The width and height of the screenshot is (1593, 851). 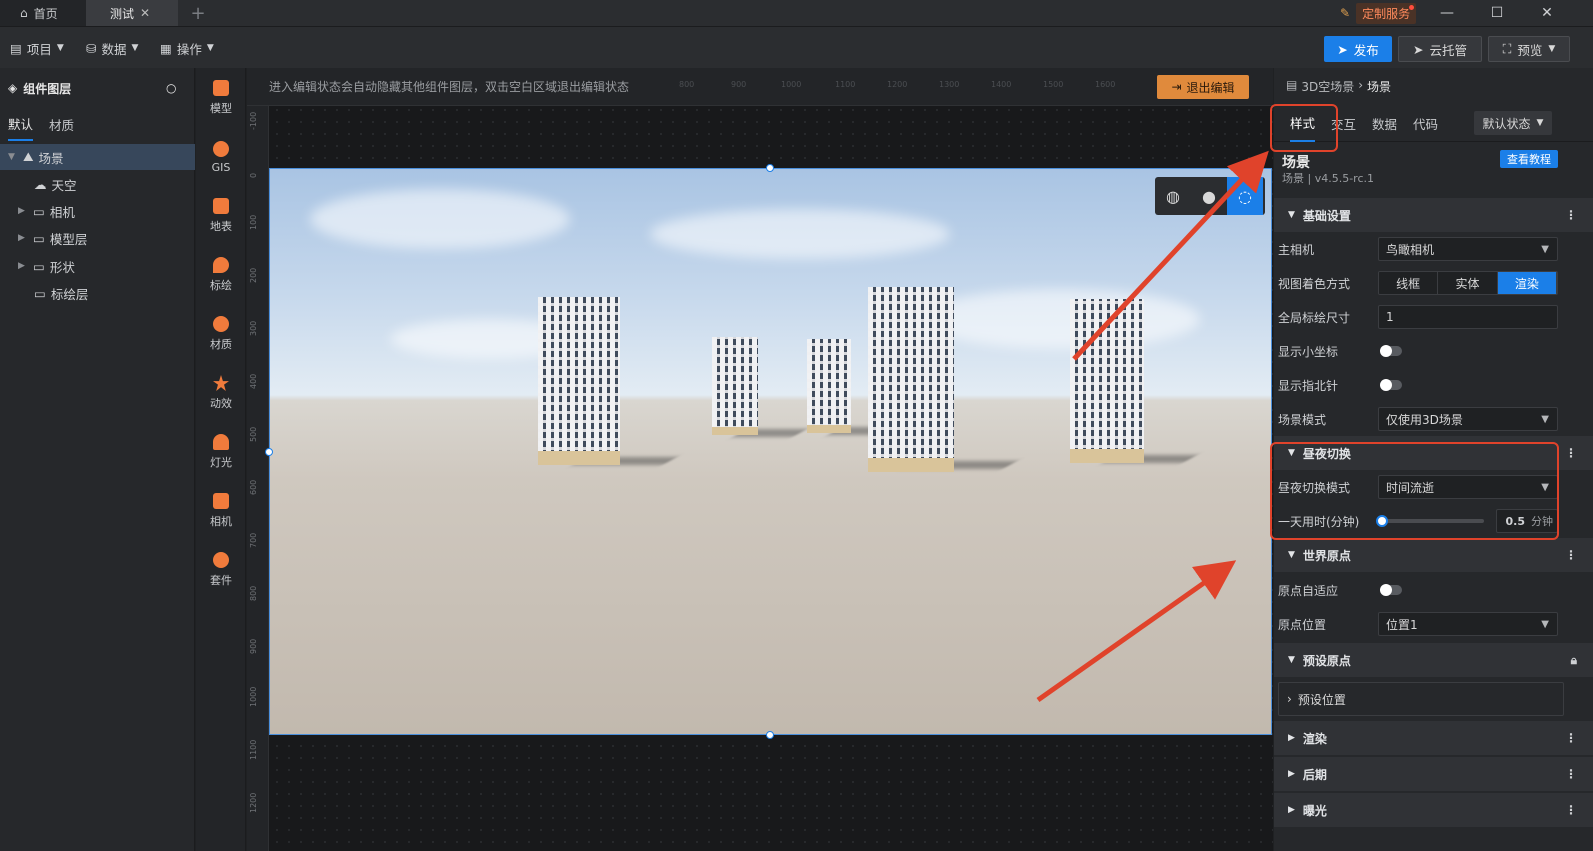 I want to click on annotation-arrows, so click(x=1152, y=426).